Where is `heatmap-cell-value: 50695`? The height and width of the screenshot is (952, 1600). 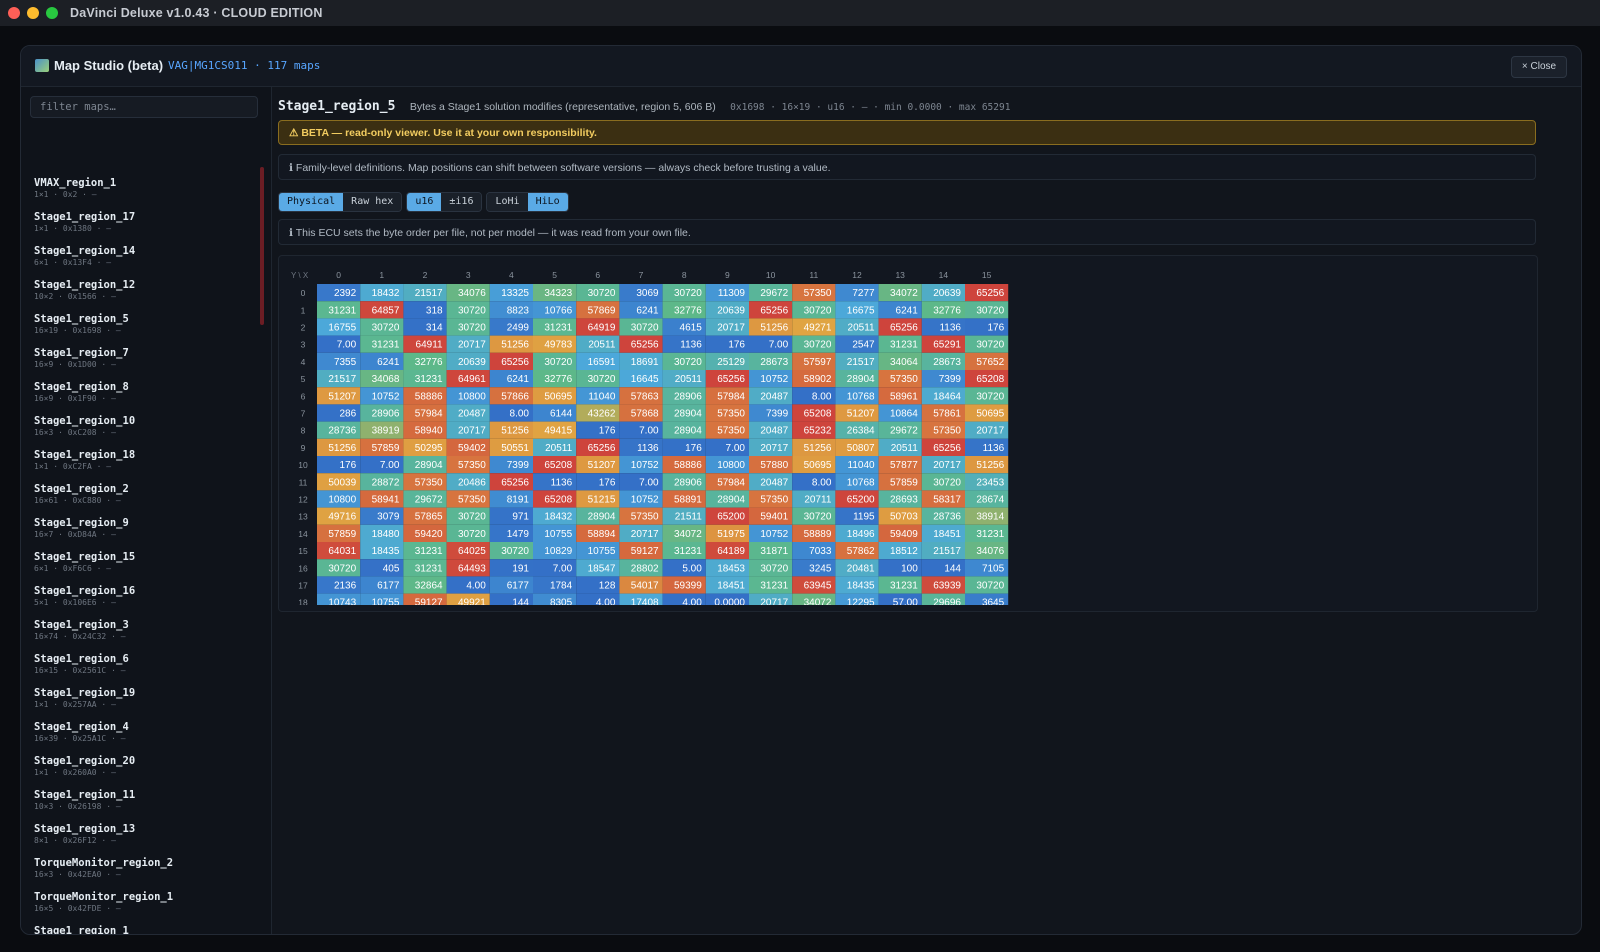 heatmap-cell-value: 50695 is located at coordinates (818, 465).